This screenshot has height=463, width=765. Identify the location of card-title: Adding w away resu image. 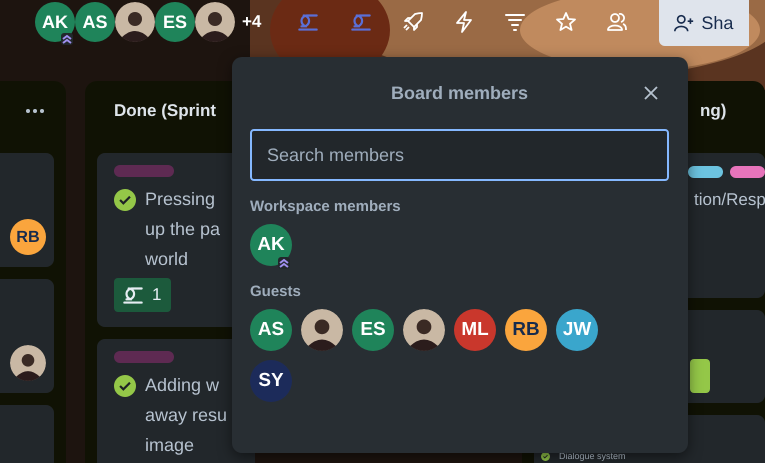
(186, 415).